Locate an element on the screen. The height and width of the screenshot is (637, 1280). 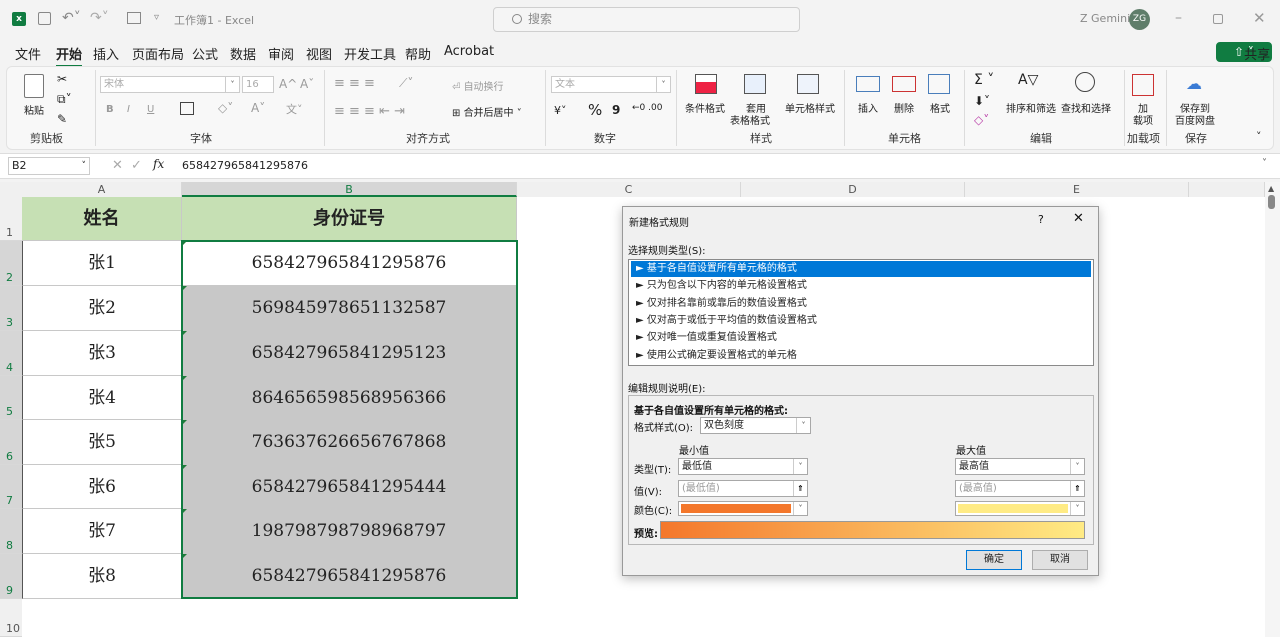
name-cell: 张5 is located at coordinates (102, 442).